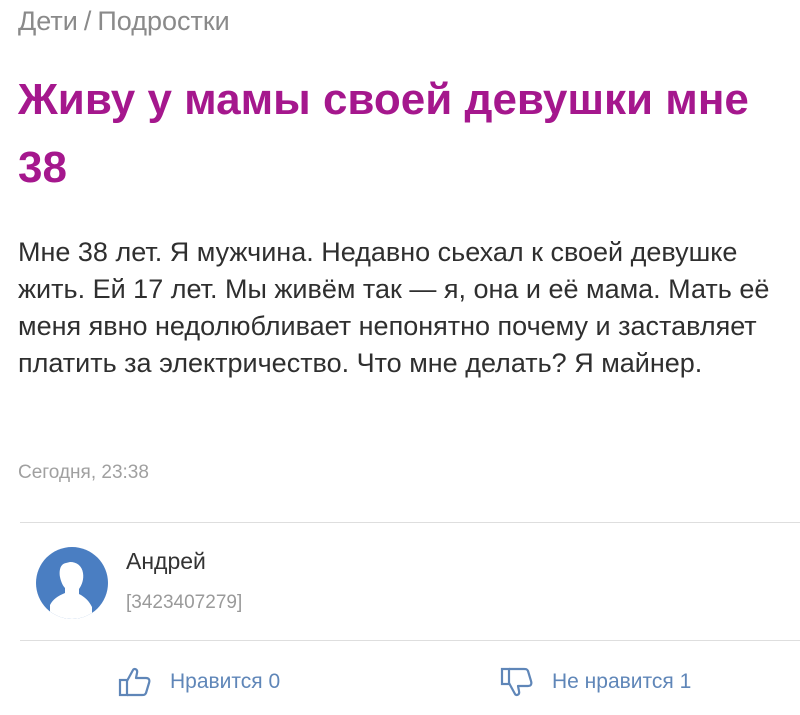 This screenshot has width=800, height=715. What do you see at coordinates (622, 681) in the screenshot?
I see `dislike-label: Не нравится 1` at bounding box center [622, 681].